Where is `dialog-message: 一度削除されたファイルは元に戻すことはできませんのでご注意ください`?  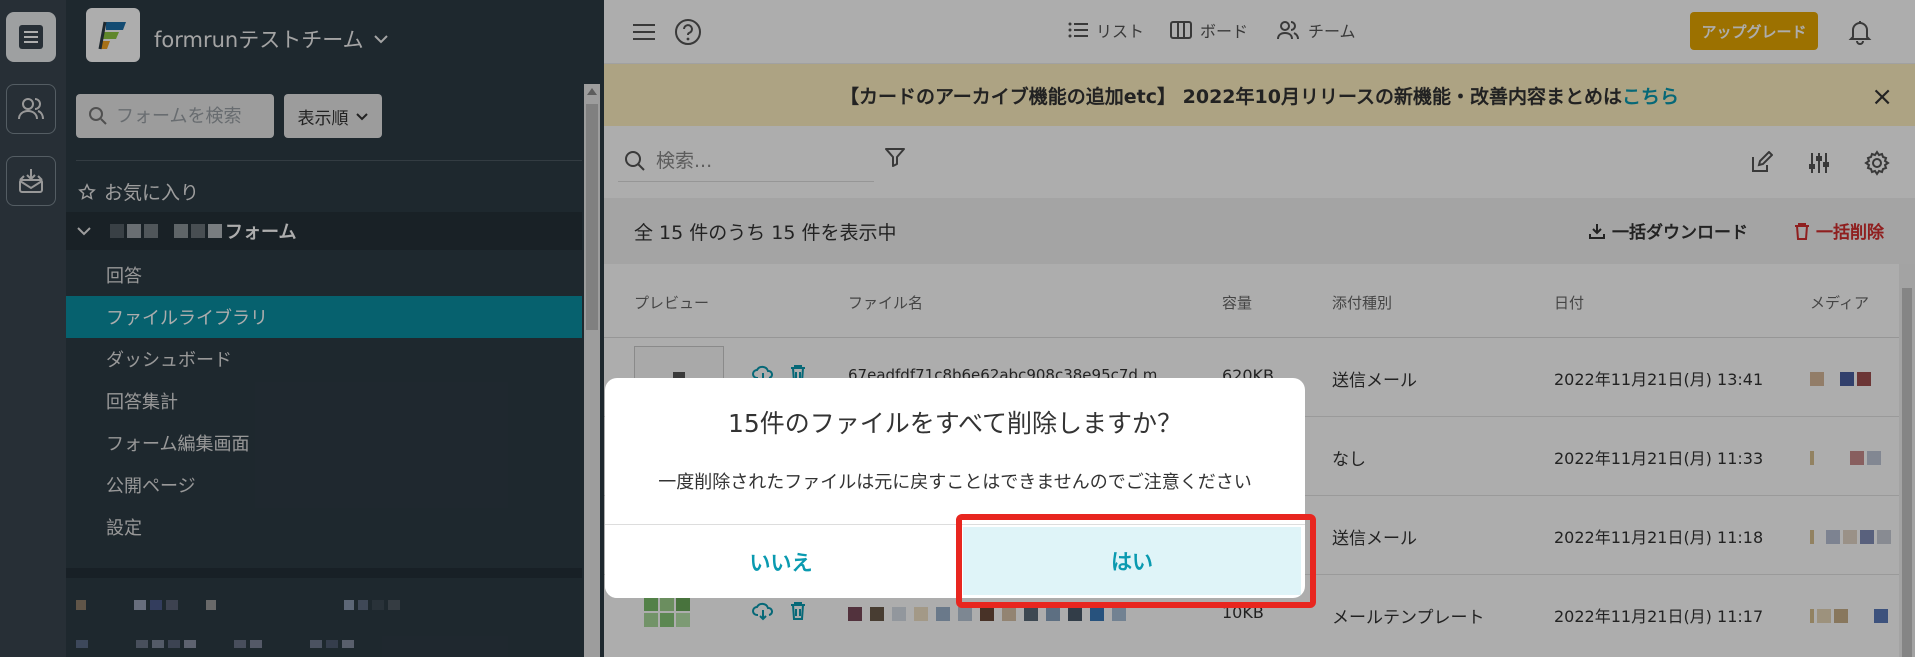
dialog-message: 一度削除されたファイルは元に戻すことはできませんのでご注意ください is located at coordinates (955, 482).